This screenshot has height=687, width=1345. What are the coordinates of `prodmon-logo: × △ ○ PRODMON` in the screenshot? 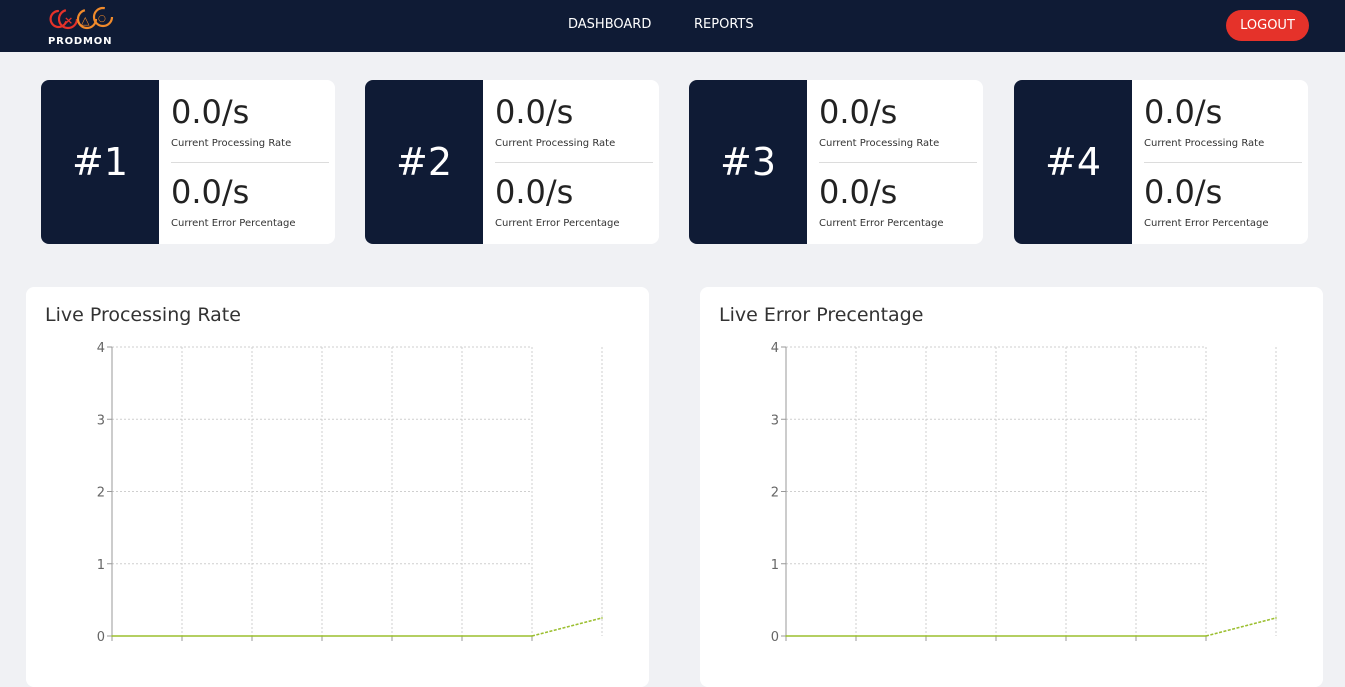 It's located at (80, 27).